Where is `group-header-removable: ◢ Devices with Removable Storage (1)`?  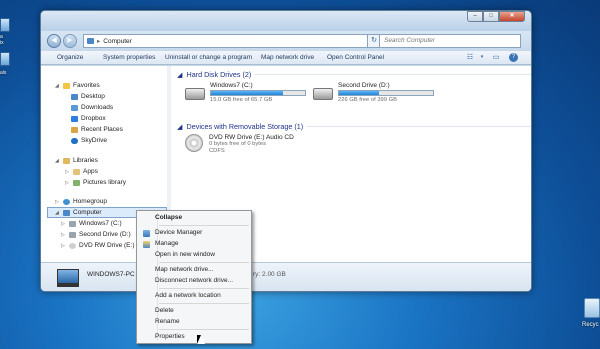
group-header-removable: ◢ Devices with Removable Storage (1) is located at coordinates (354, 126).